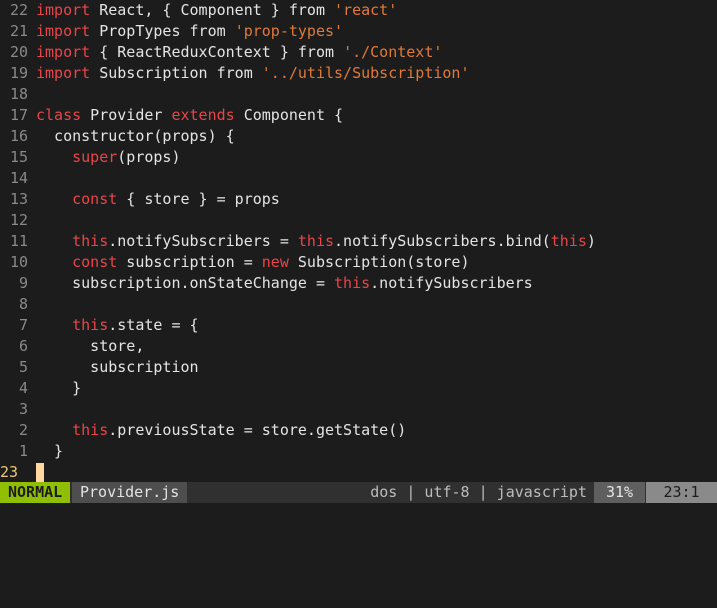 This screenshot has width=717, height=608. I want to click on code-line: 2 this.previousState = store.getState(), so click(358, 430).